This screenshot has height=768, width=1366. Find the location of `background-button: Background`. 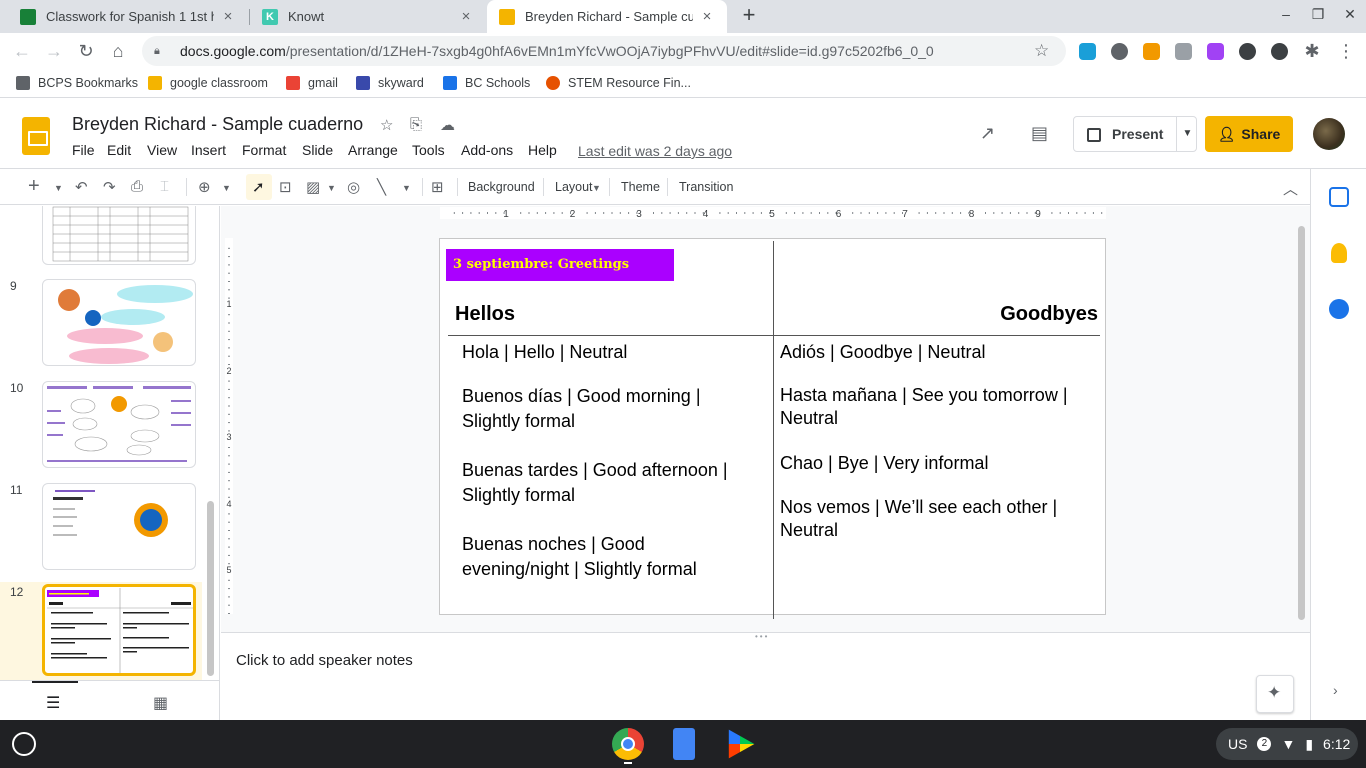

background-button: Background is located at coordinates (501, 187).